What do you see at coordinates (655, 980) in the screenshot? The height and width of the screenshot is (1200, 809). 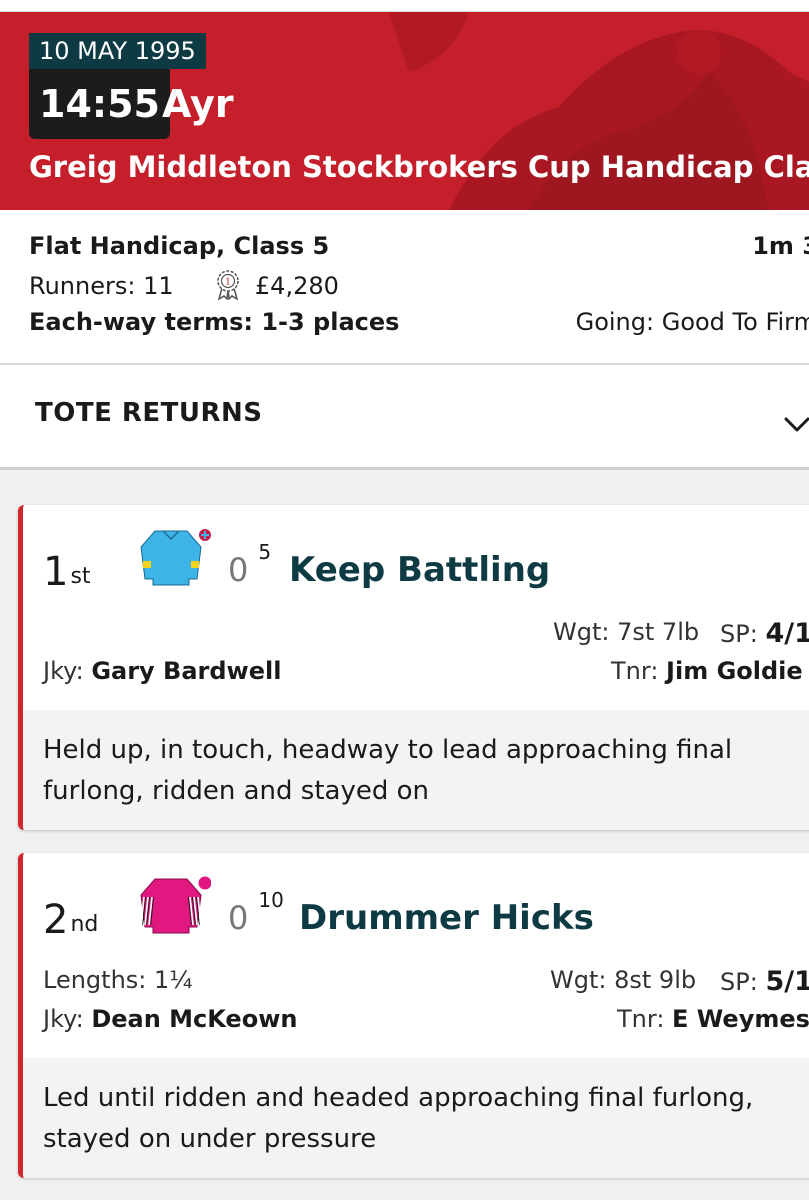 I see `weight-value: 8st 9lb` at bounding box center [655, 980].